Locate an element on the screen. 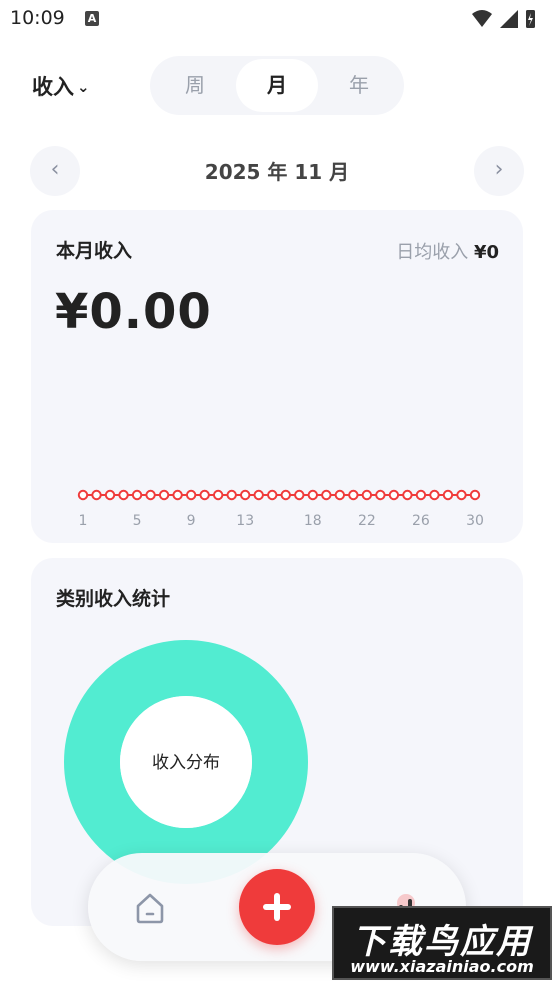 Image resolution: width=554 pixels, height=984 pixels. monthly-income-title: 本月收入 is located at coordinates (94, 251).